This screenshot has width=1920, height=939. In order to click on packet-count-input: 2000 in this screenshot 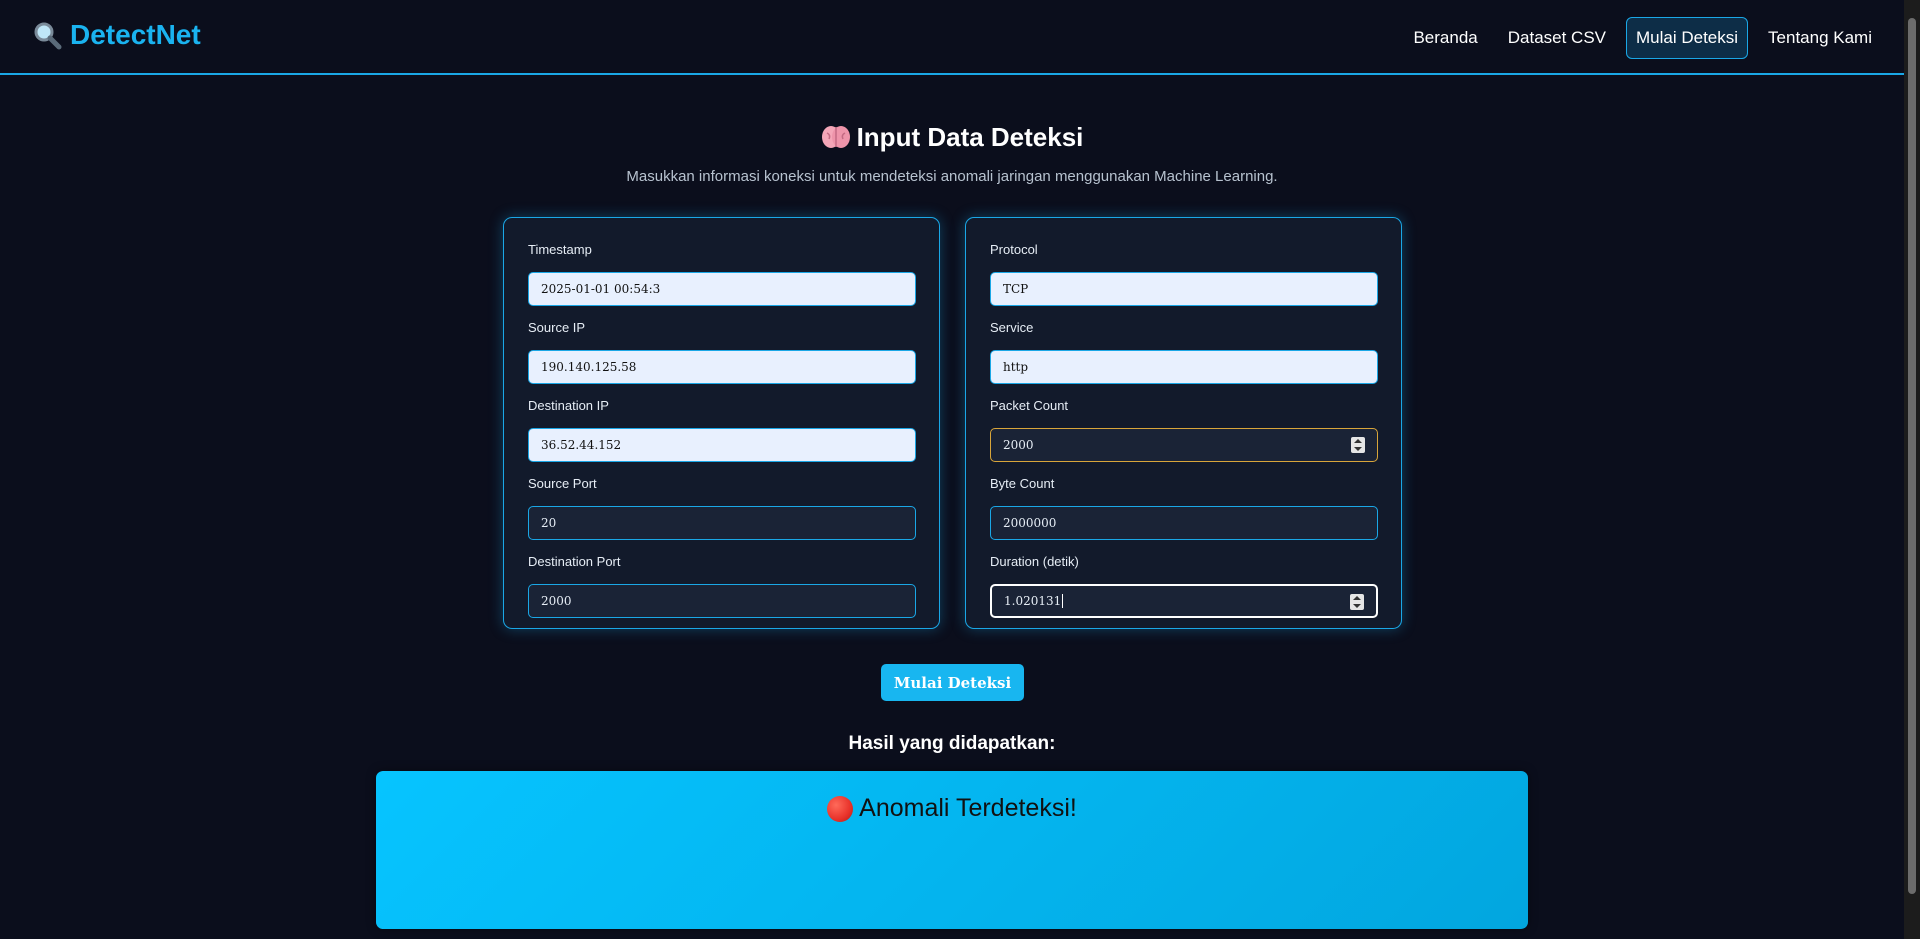, I will do `click(1184, 445)`.